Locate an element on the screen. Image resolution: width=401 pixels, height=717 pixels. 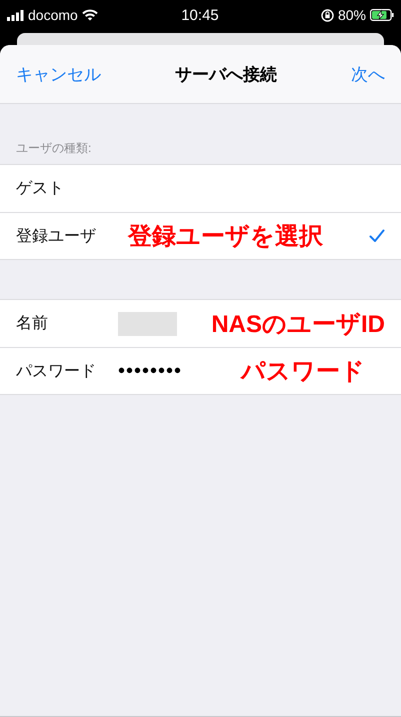
annotation-text: パスワード is located at coordinates (303, 372).